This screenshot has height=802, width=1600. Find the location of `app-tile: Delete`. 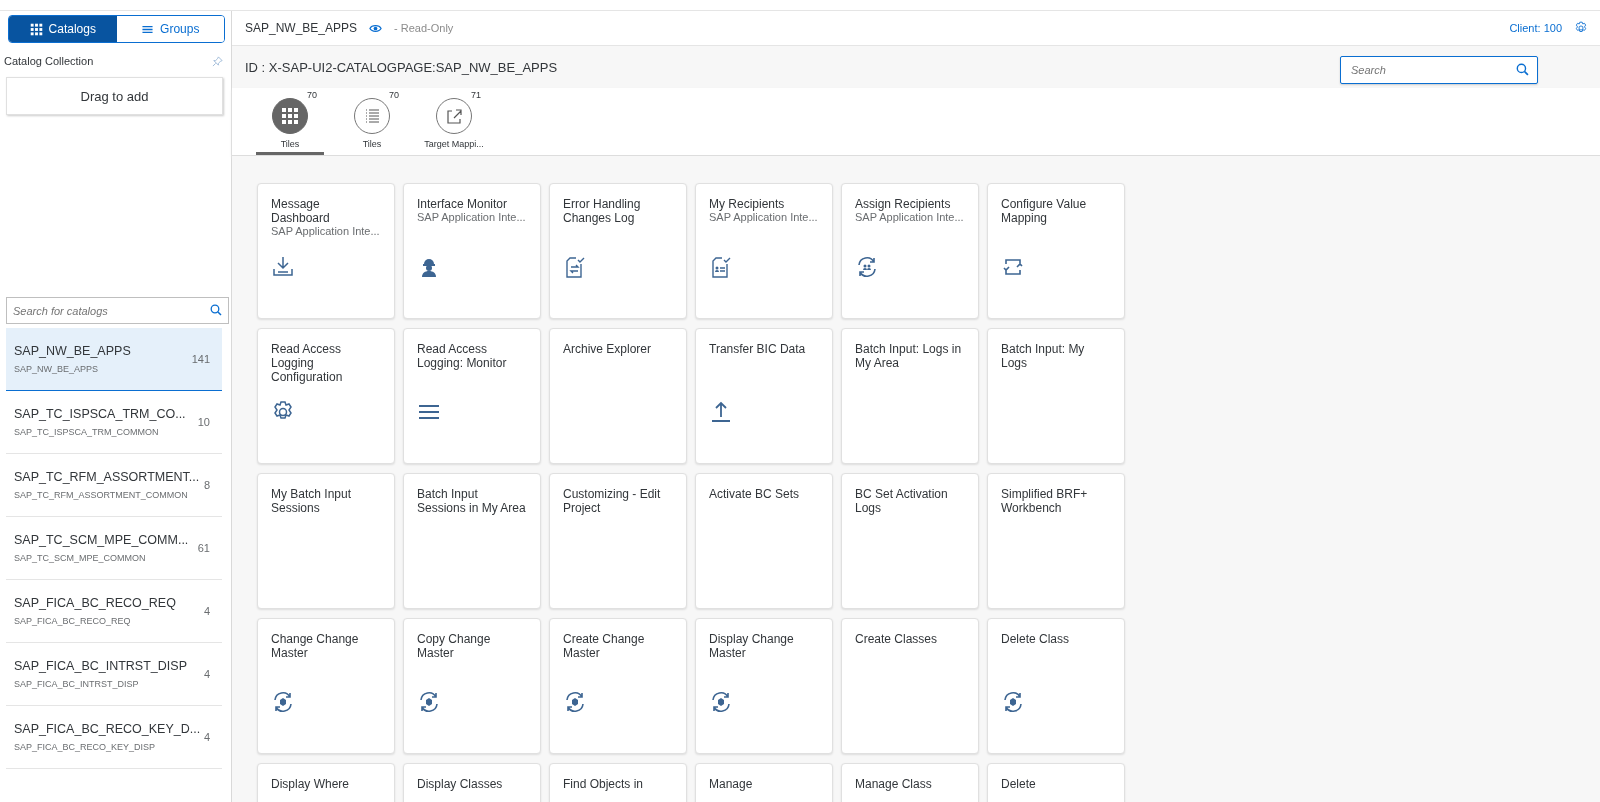

app-tile: Delete is located at coordinates (1056, 782).